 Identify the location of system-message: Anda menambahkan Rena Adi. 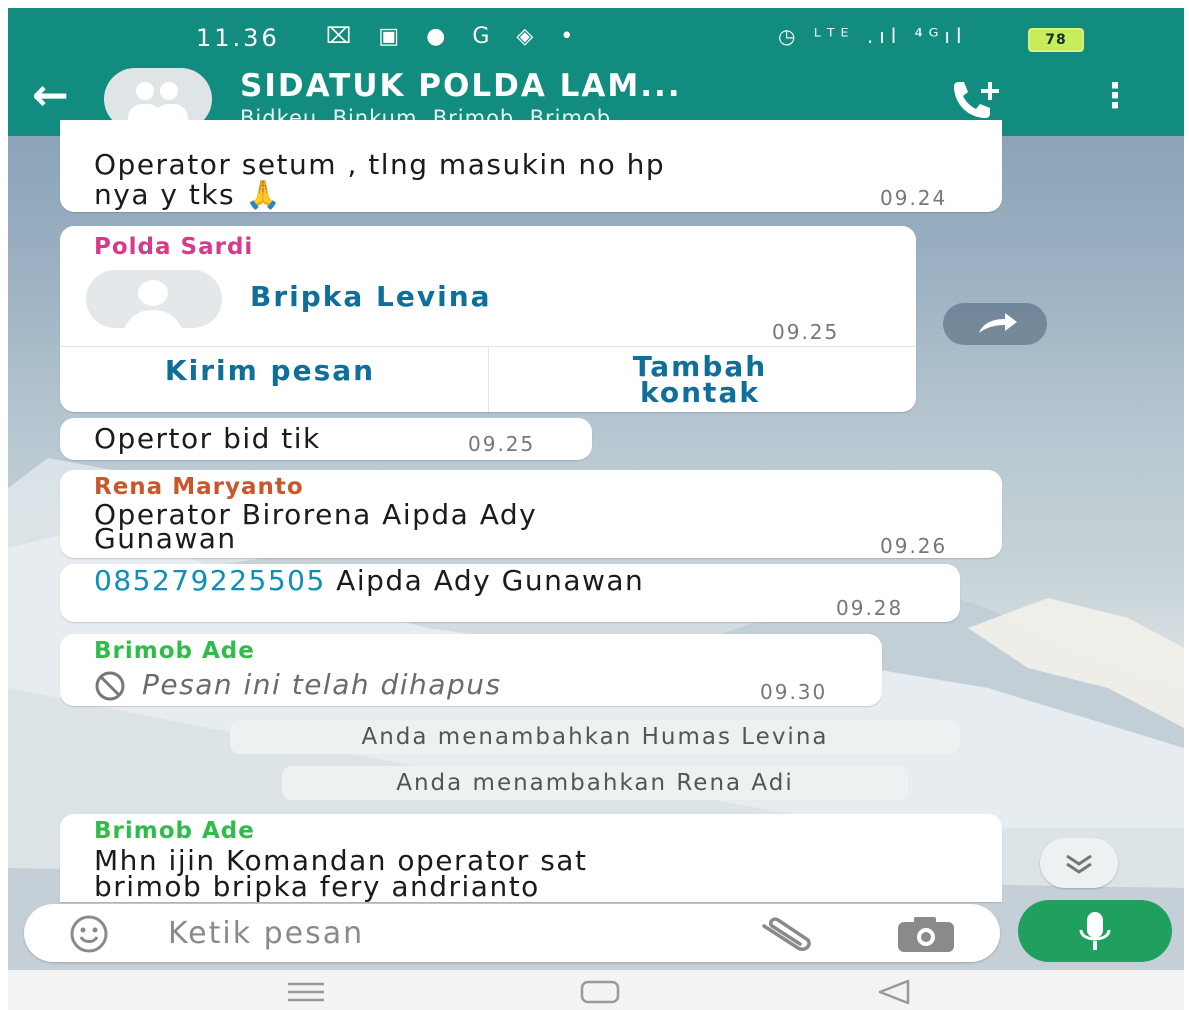
(595, 783).